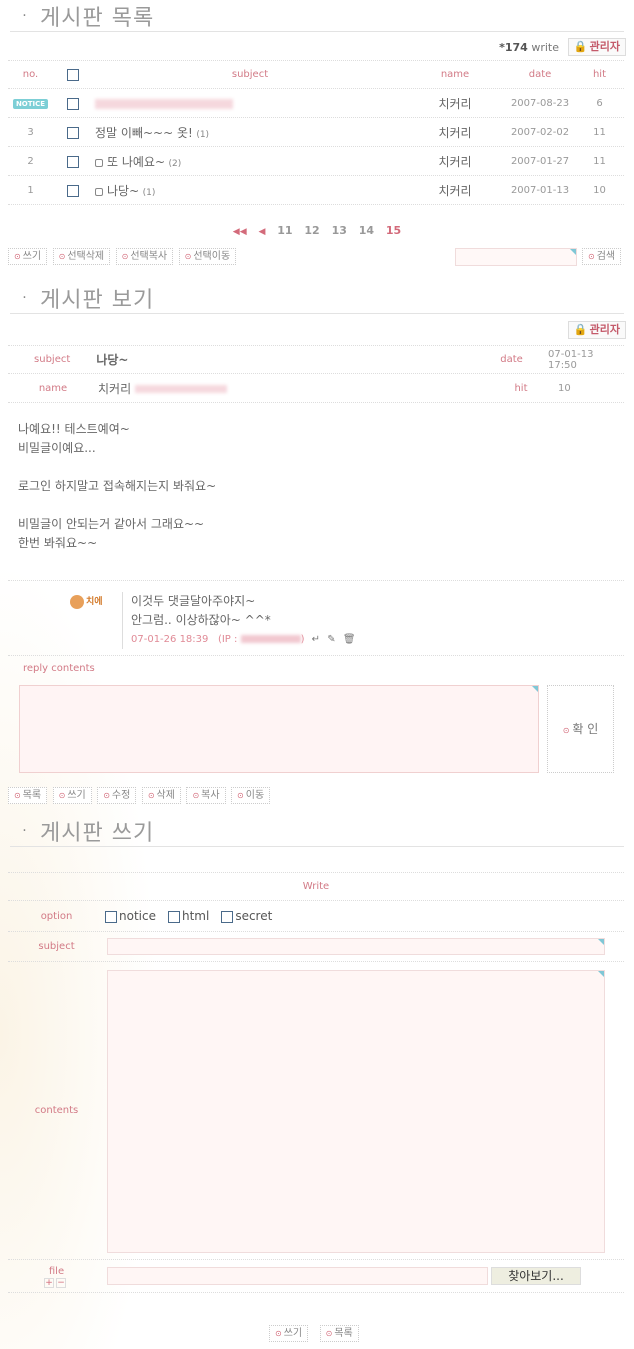 The image size is (634, 1349). Describe the element at coordinates (284, 230) in the screenshot. I see `page-link: 11` at that location.